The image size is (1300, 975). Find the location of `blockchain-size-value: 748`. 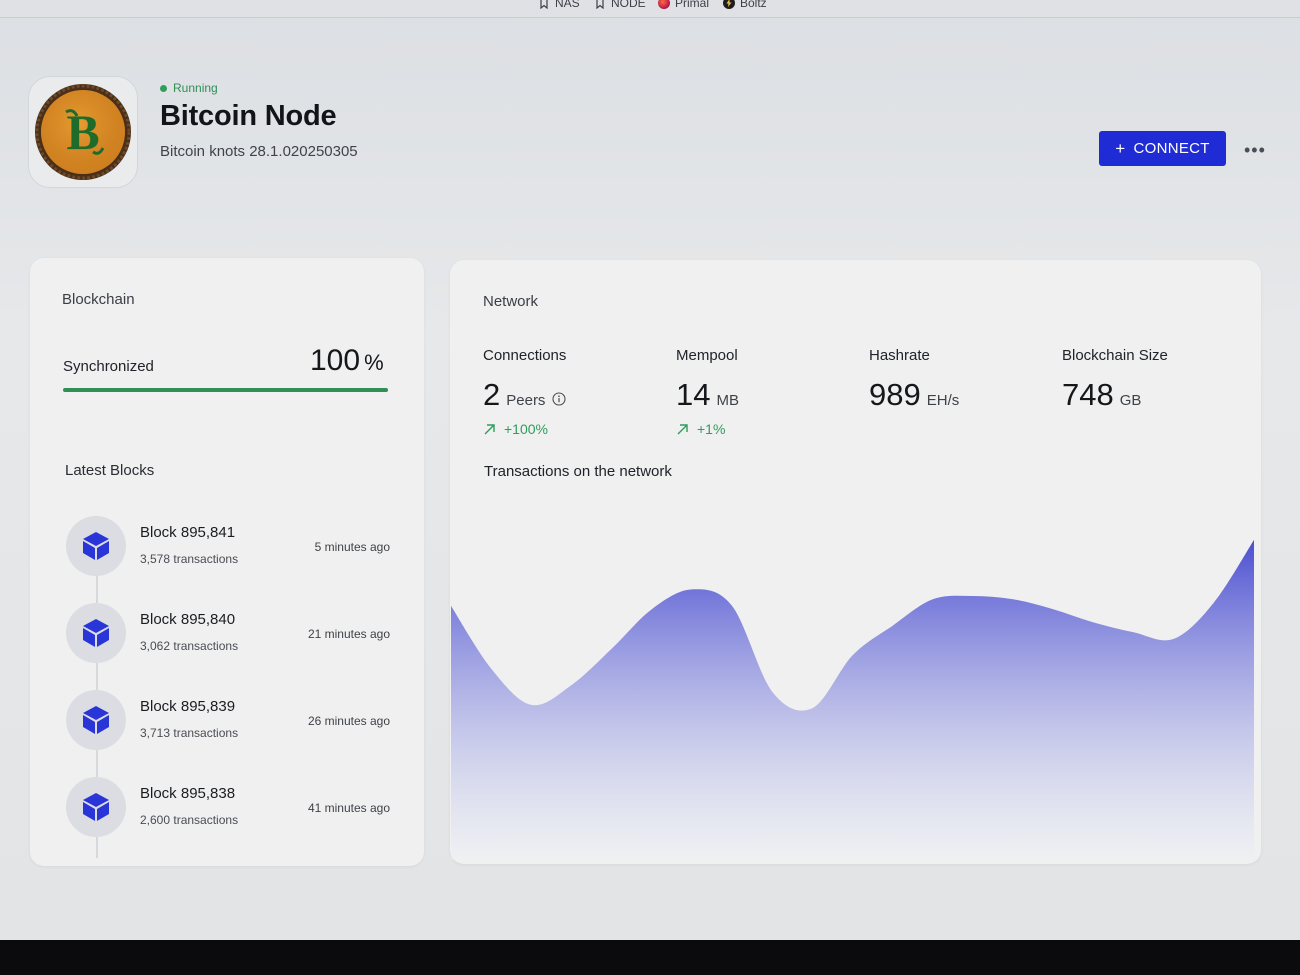

blockchain-size-value: 748 is located at coordinates (1088, 394).